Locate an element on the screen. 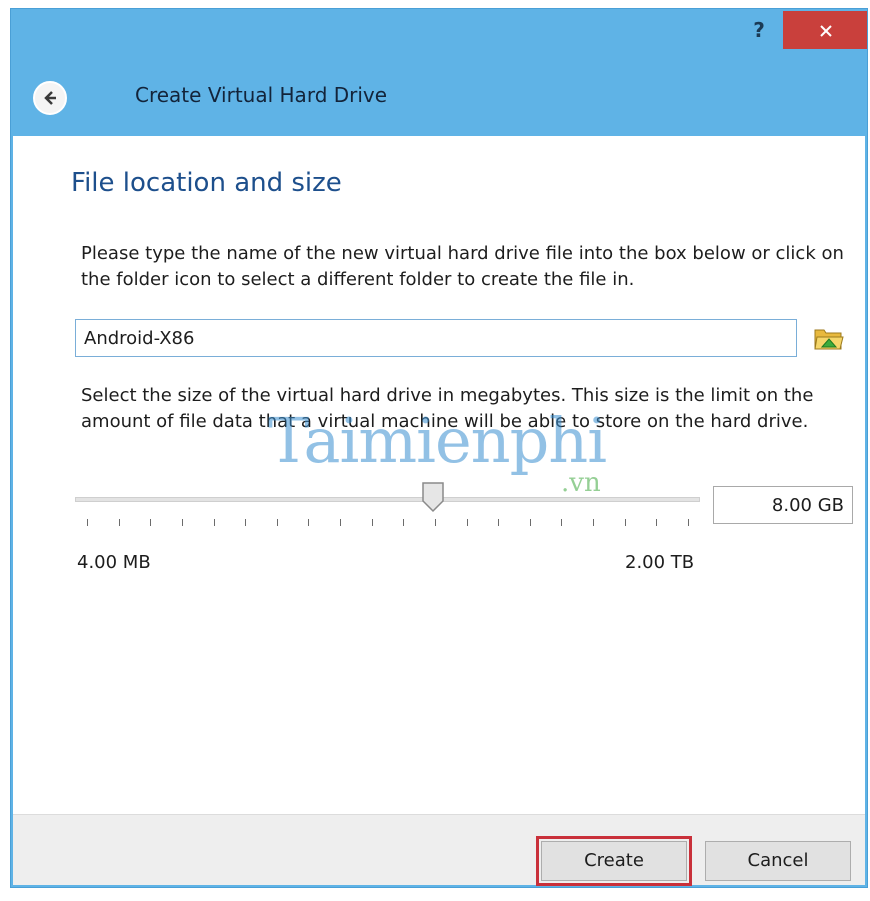  slider-thumb is located at coordinates (433, 497).